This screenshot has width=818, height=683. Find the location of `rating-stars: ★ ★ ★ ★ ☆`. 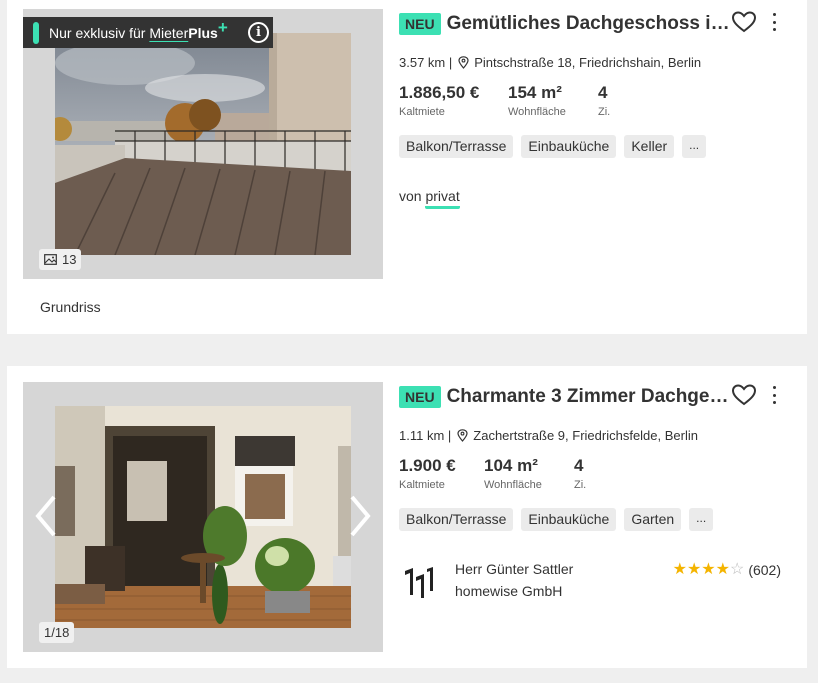

rating-stars: ★ ★ ★ ★ ☆ is located at coordinates (709, 570).